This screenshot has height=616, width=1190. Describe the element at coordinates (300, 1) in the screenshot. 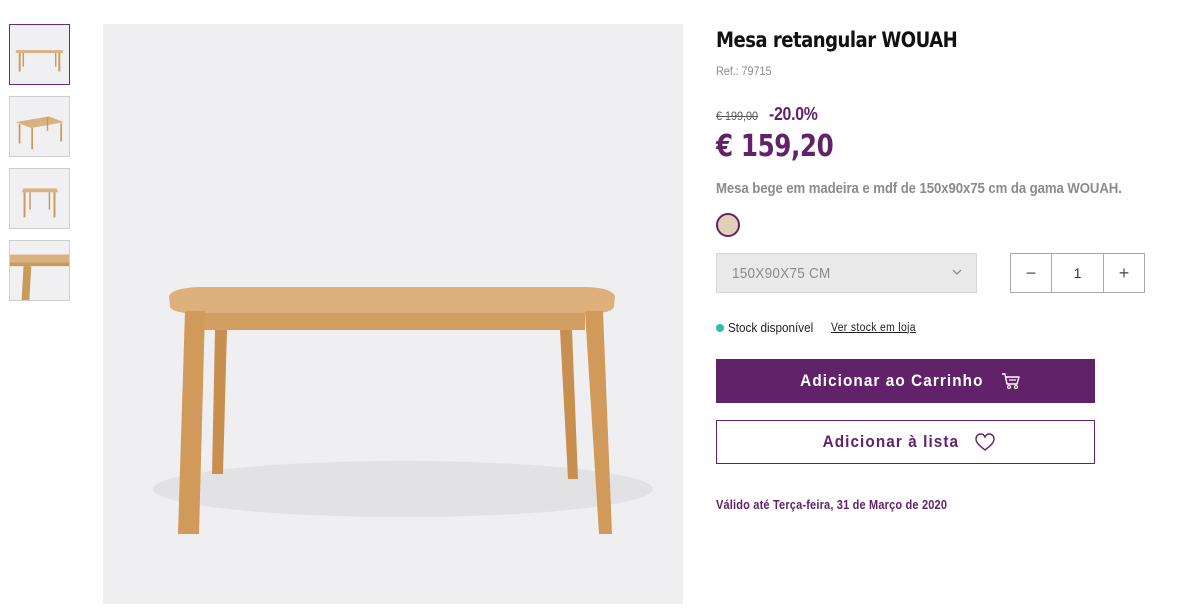

I see `top-navigation-fragment` at that location.